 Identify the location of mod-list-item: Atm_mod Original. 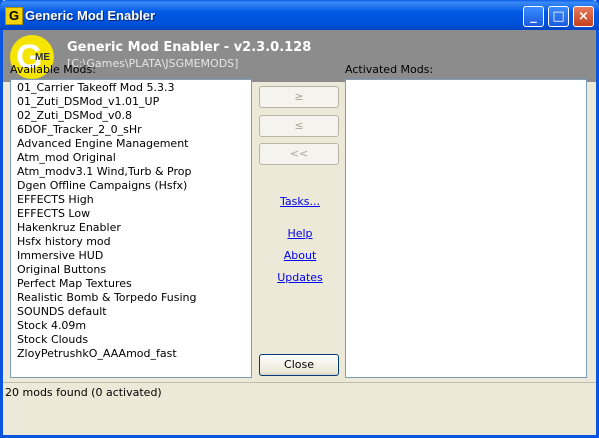
(131, 158).